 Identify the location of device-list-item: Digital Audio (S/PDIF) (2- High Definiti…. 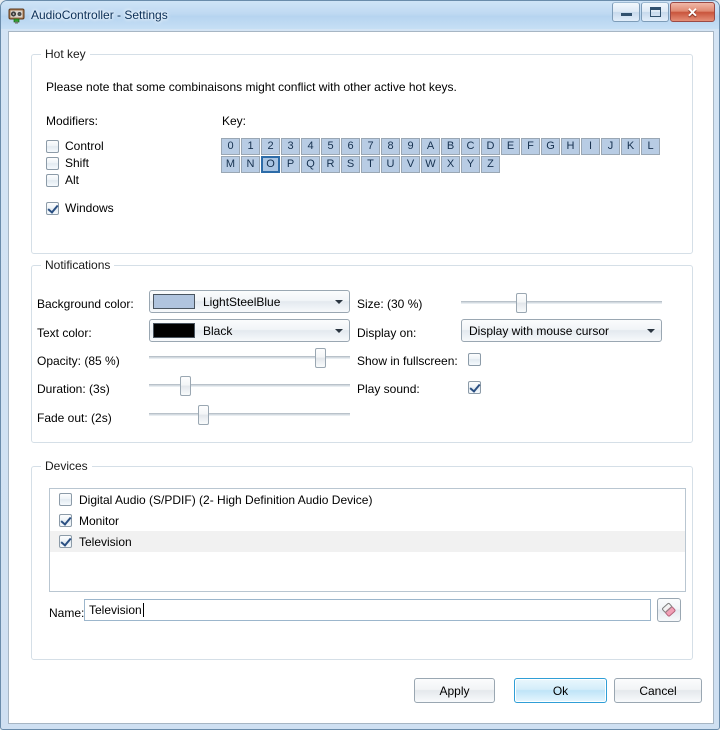
(367, 499).